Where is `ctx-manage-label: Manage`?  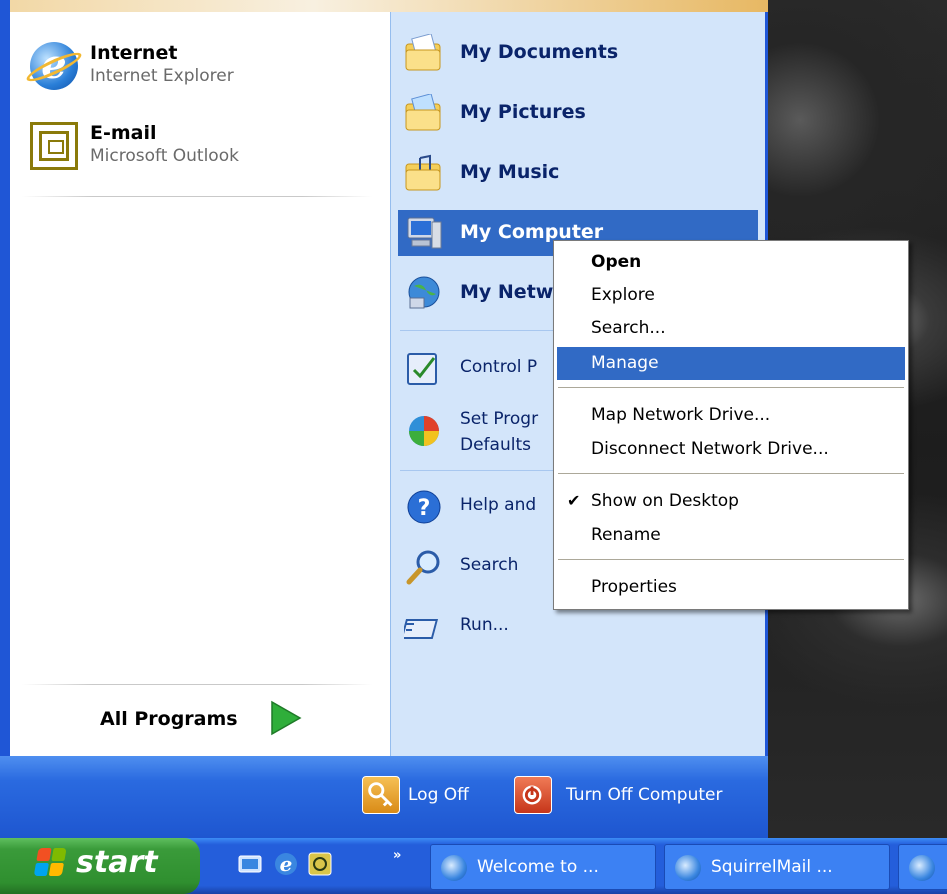
ctx-manage-label: Manage is located at coordinates (625, 363).